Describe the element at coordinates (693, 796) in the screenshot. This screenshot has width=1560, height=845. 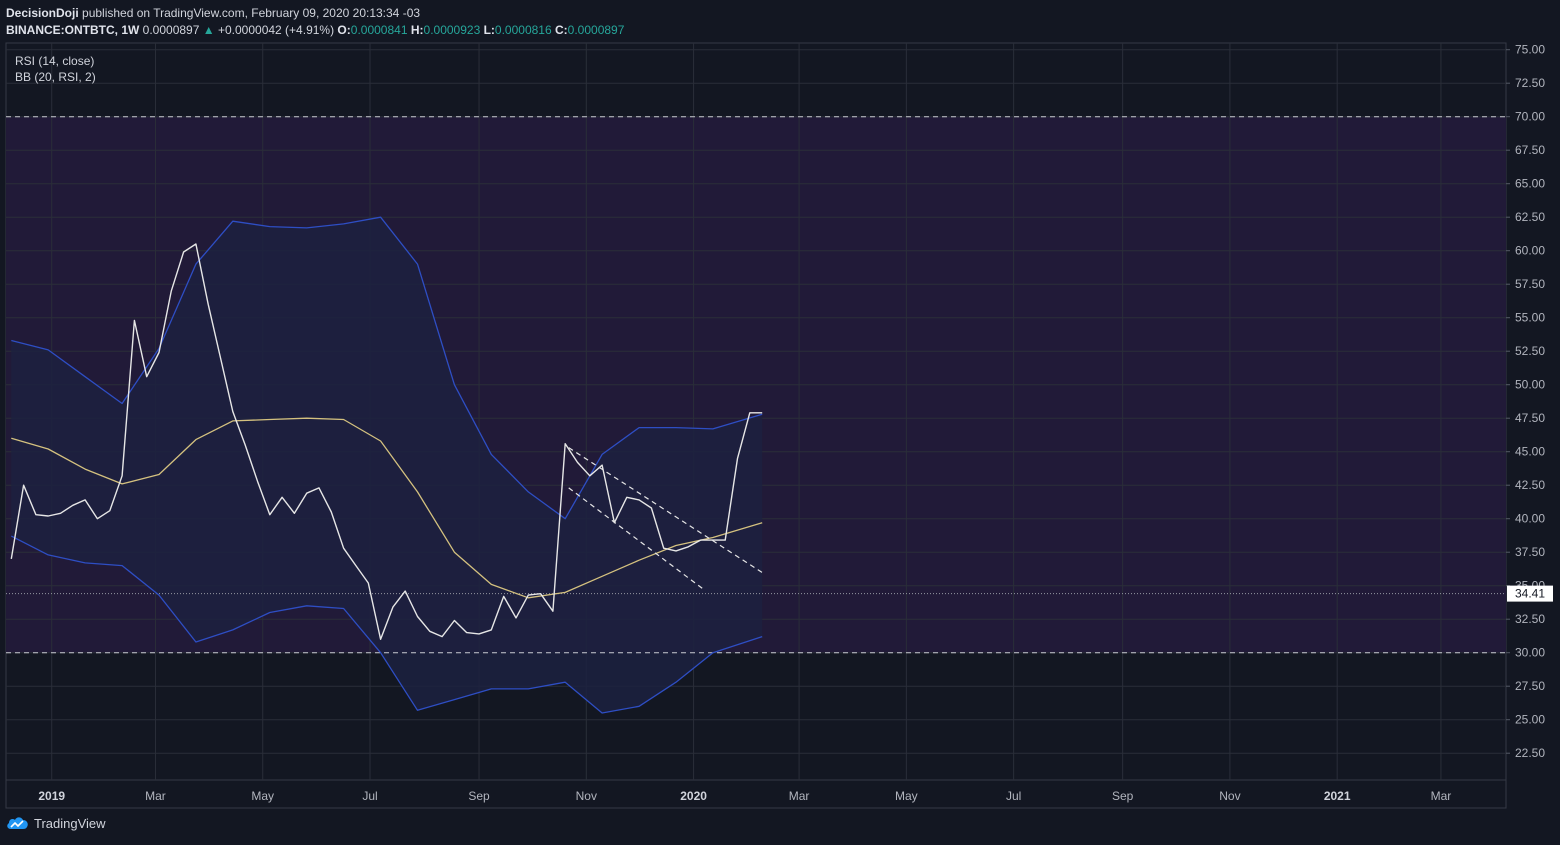
I see `x-tick-label: 2020` at that location.